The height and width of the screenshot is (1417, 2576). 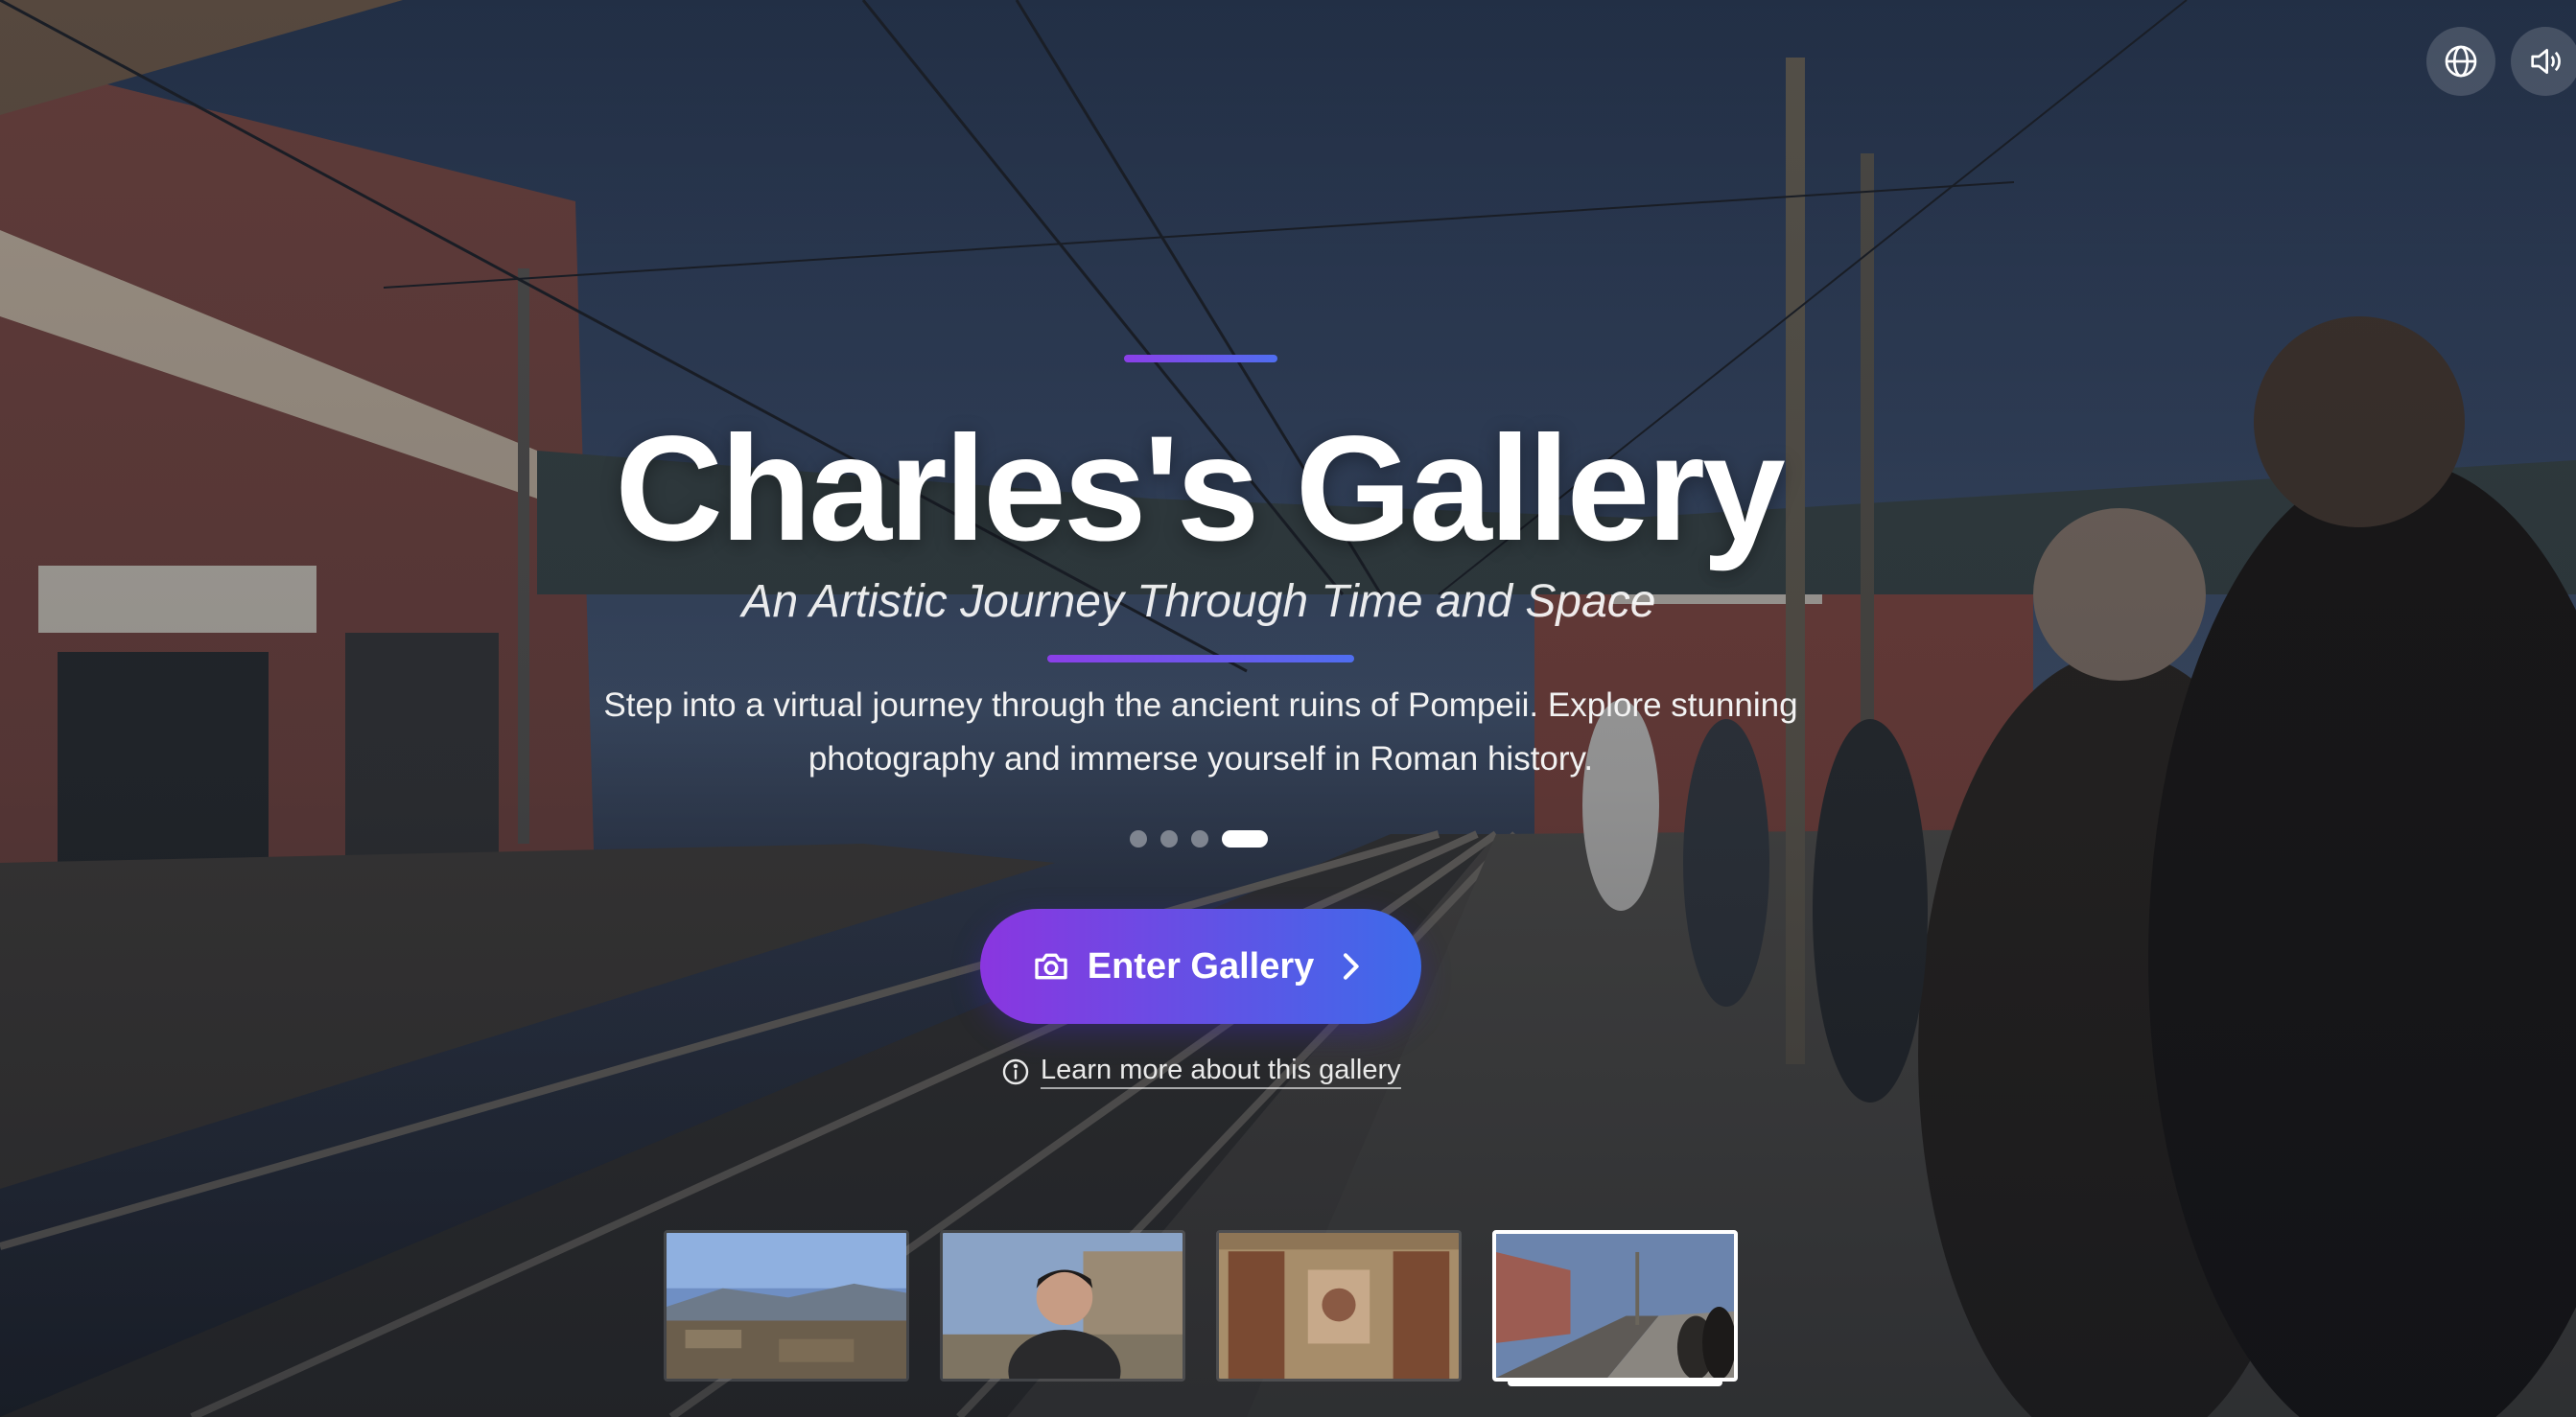 I want to click on chevron-right-icon, so click(x=1351, y=966).